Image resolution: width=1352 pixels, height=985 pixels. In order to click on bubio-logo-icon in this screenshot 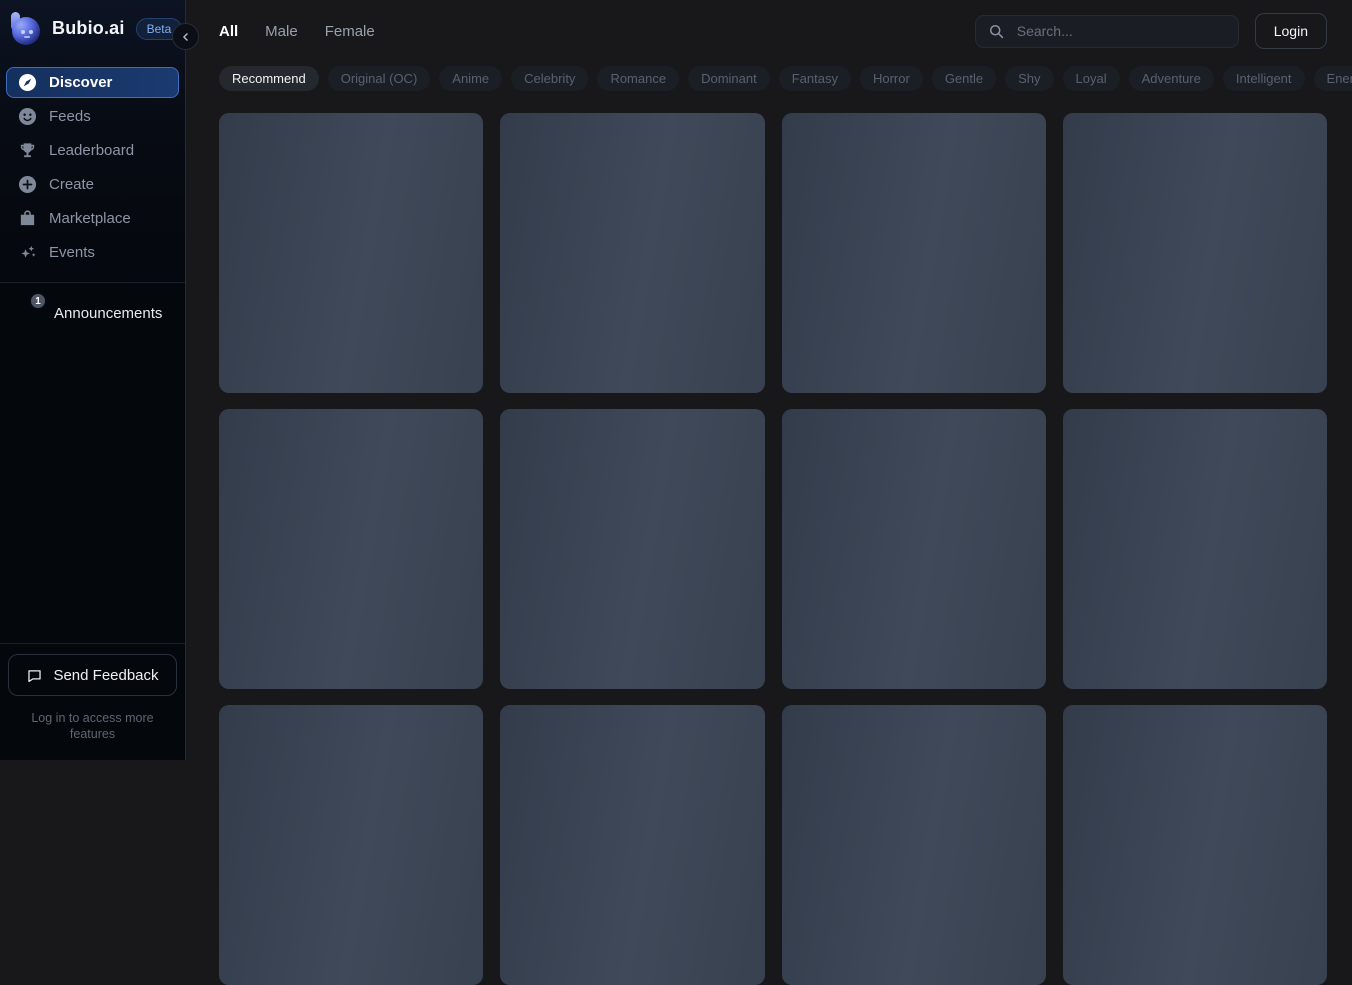, I will do `click(26, 28)`.